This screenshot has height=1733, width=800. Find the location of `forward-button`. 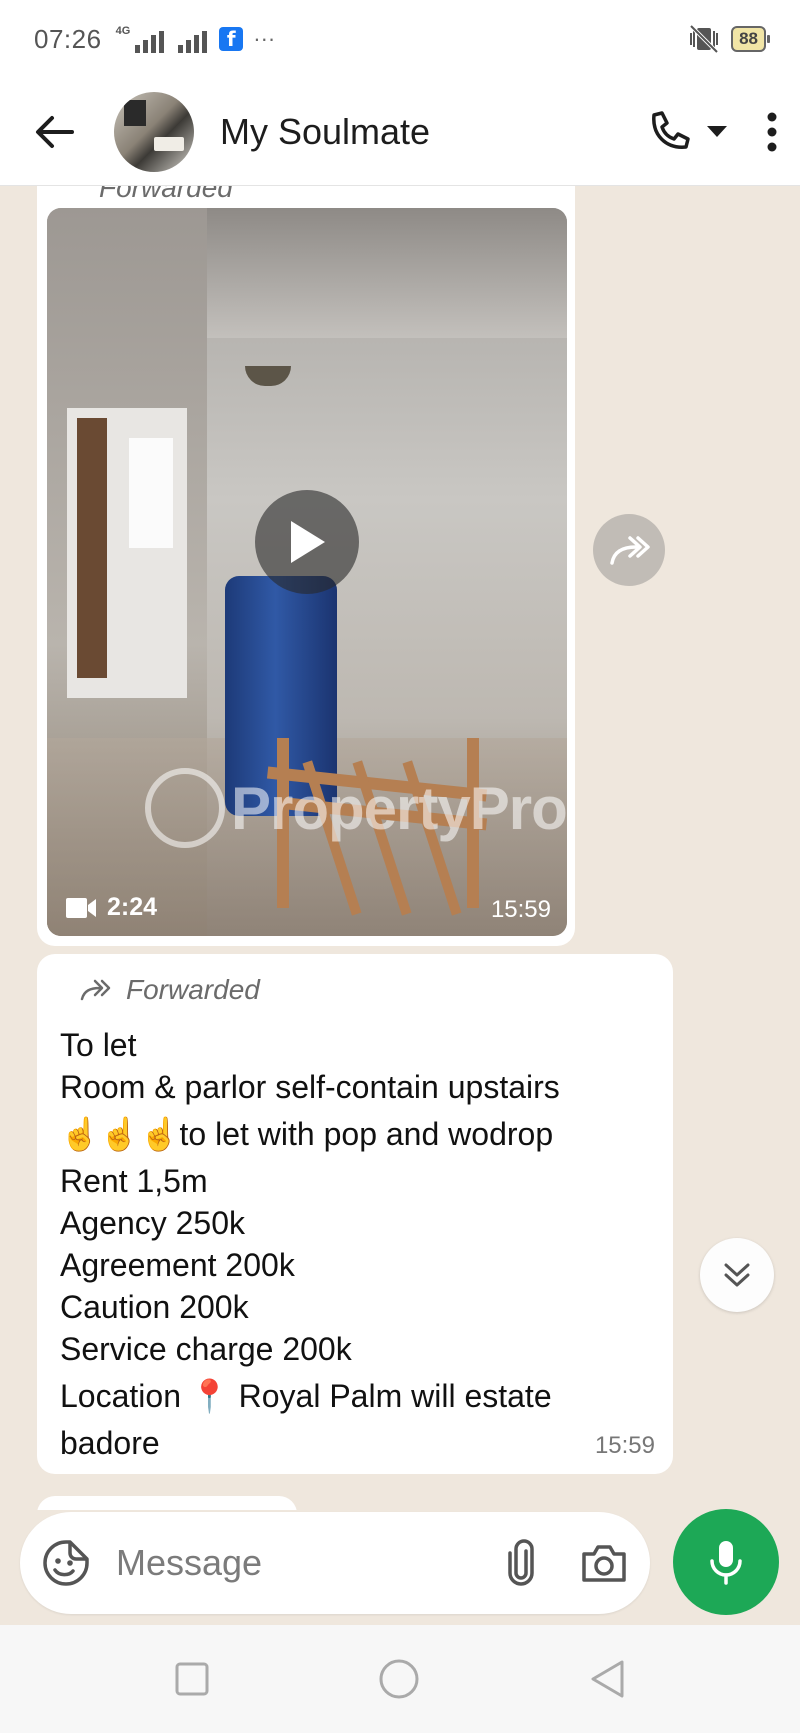

forward-button is located at coordinates (629, 550).